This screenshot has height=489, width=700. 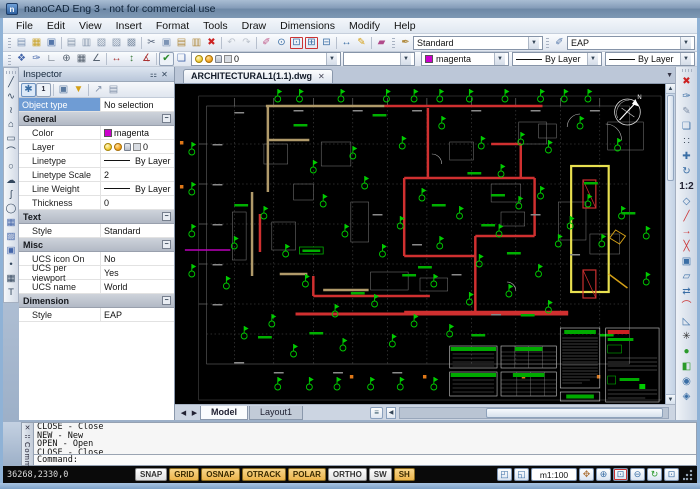 I want to click on property-row-ucs-per-viewport: UCS per viewport Yes, so click(x=96, y=273).